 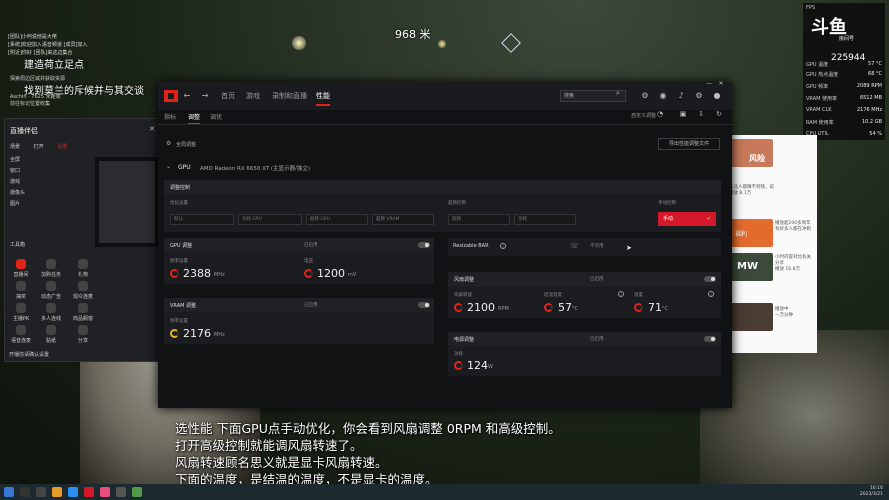 I want to click on vram-freq-value: 2176, so click(x=197, y=333).